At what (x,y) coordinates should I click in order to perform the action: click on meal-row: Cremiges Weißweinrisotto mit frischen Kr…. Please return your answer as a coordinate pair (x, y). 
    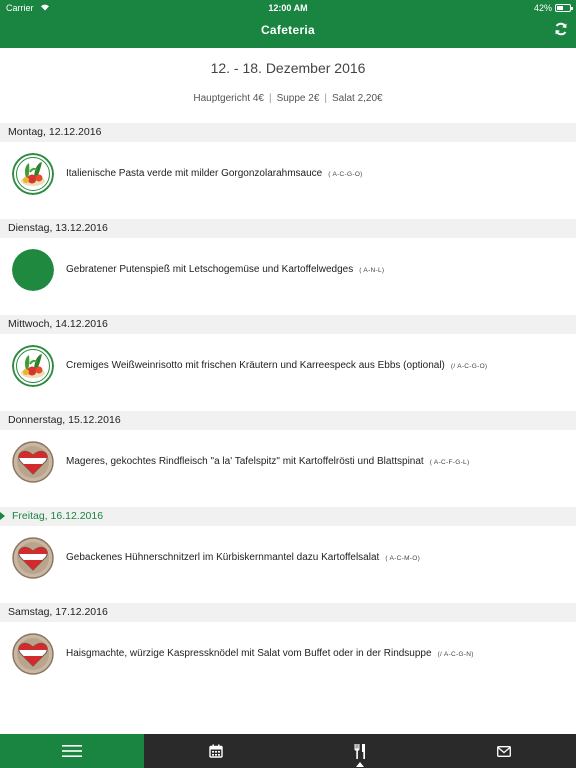
    Looking at the image, I should click on (288, 372).